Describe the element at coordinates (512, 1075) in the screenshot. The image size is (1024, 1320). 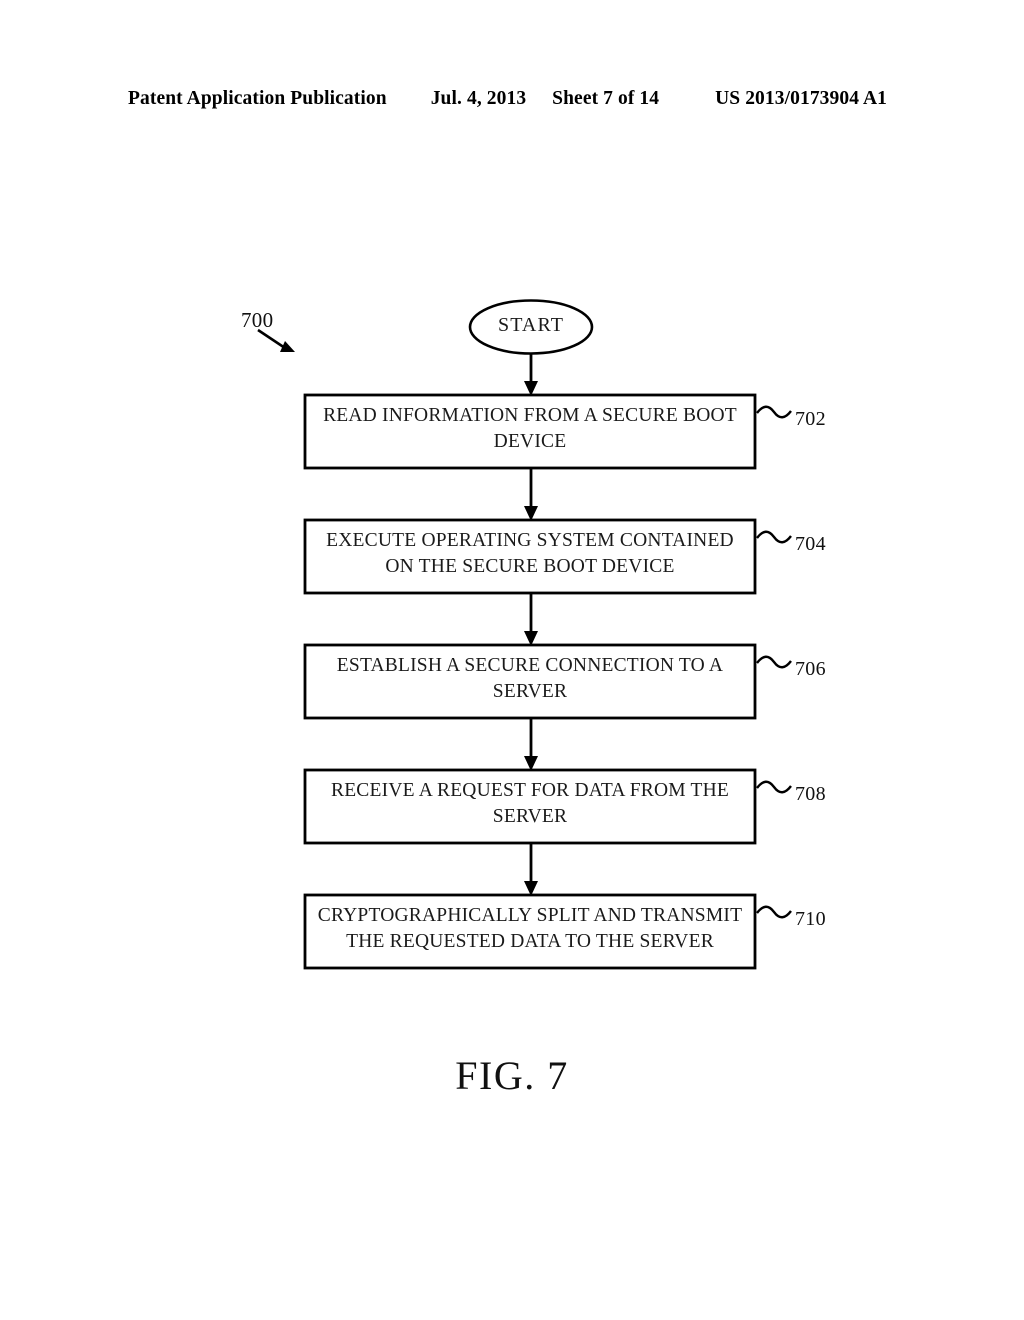
I see `figure-caption: FIG. 7` at that location.